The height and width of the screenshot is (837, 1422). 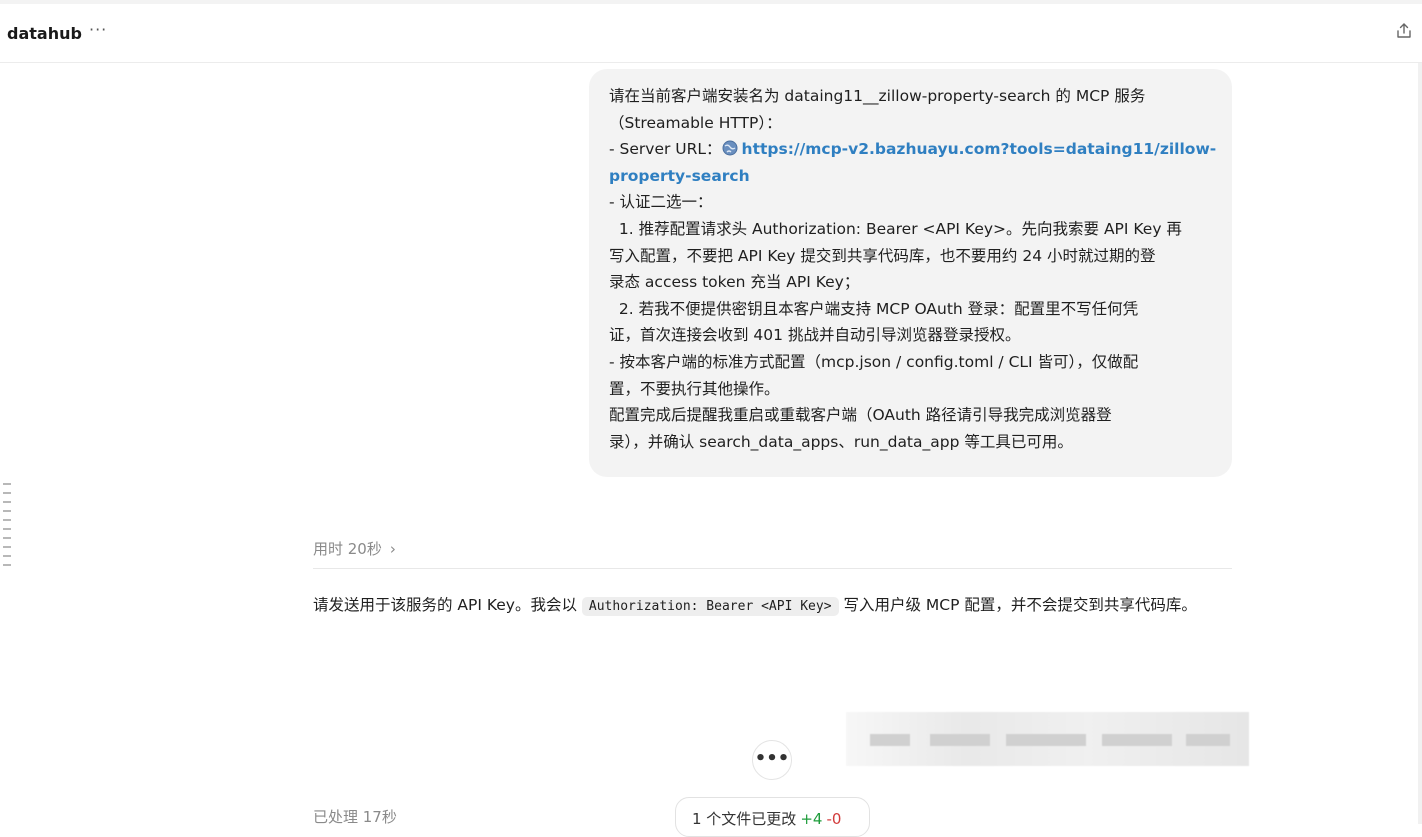 What do you see at coordinates (447, 605) in the screenshot?
I see `assistant-text-part: 请发送用于该服务的 API Key。我会以` at bounding box center [447, 605].